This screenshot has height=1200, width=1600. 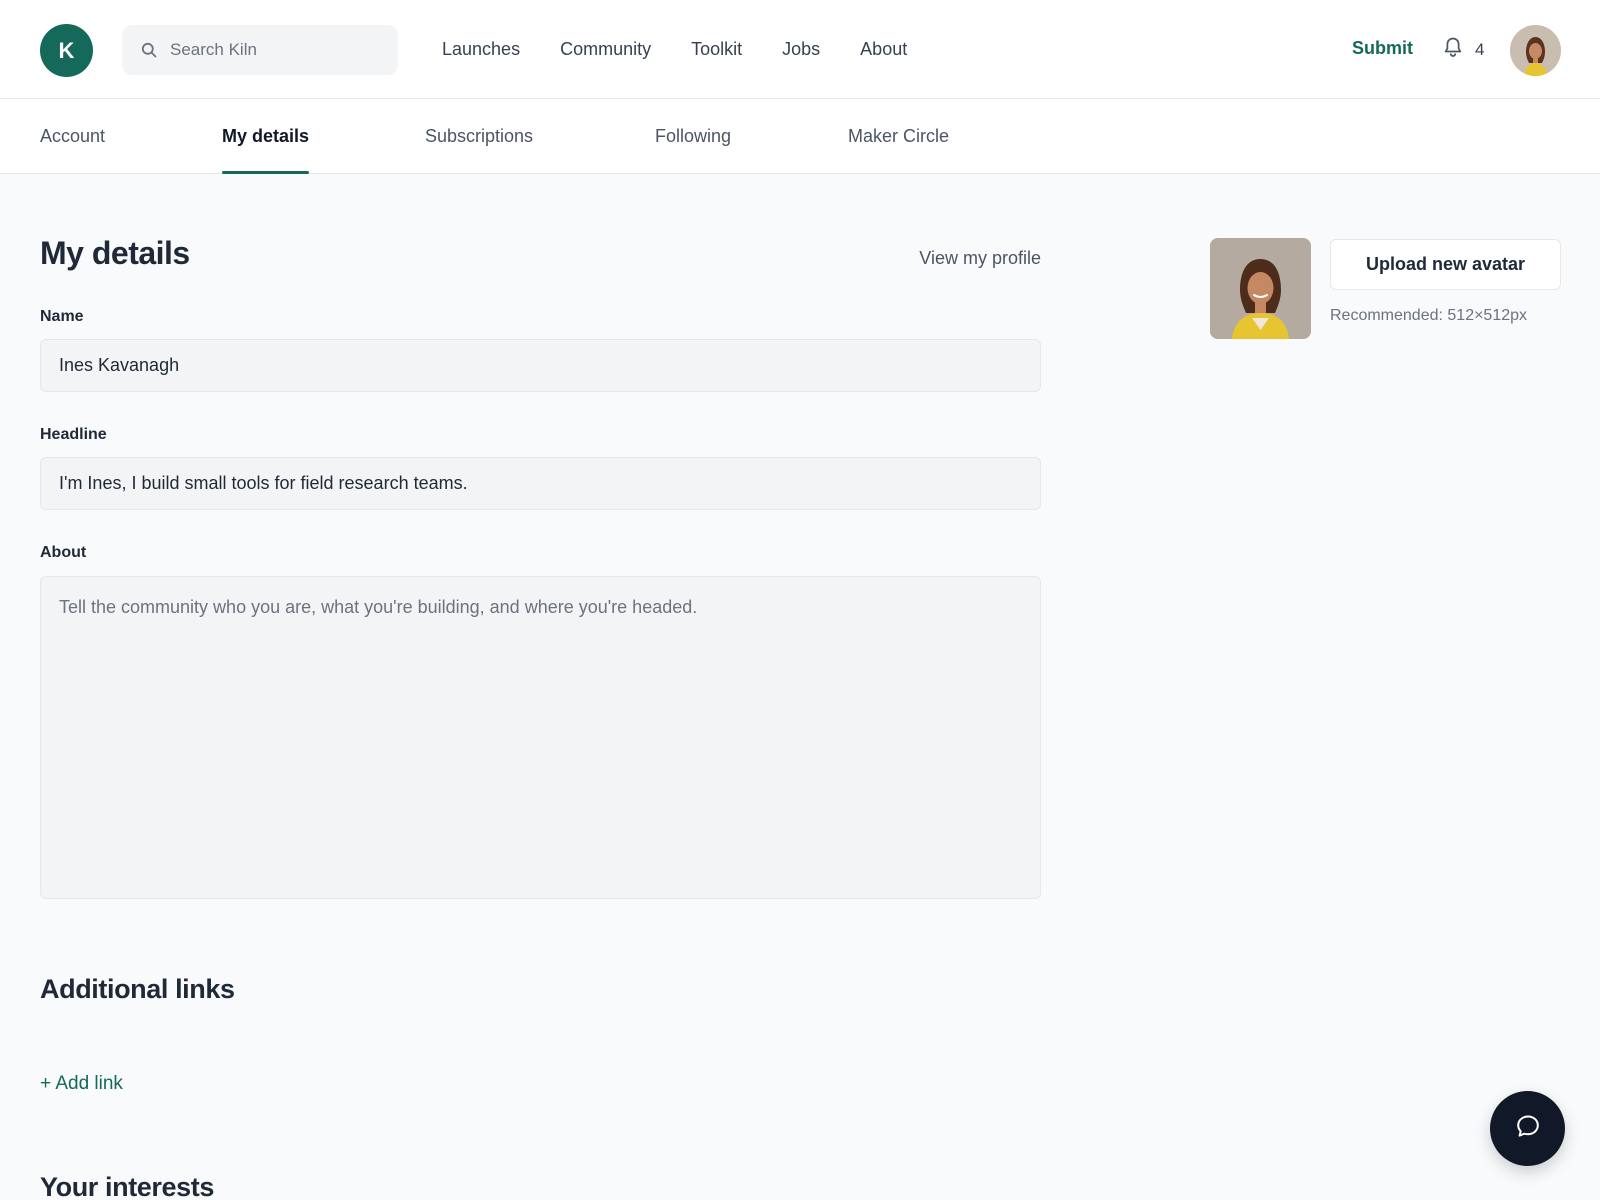 I want to click on name-field, so click(x=540, y=365).